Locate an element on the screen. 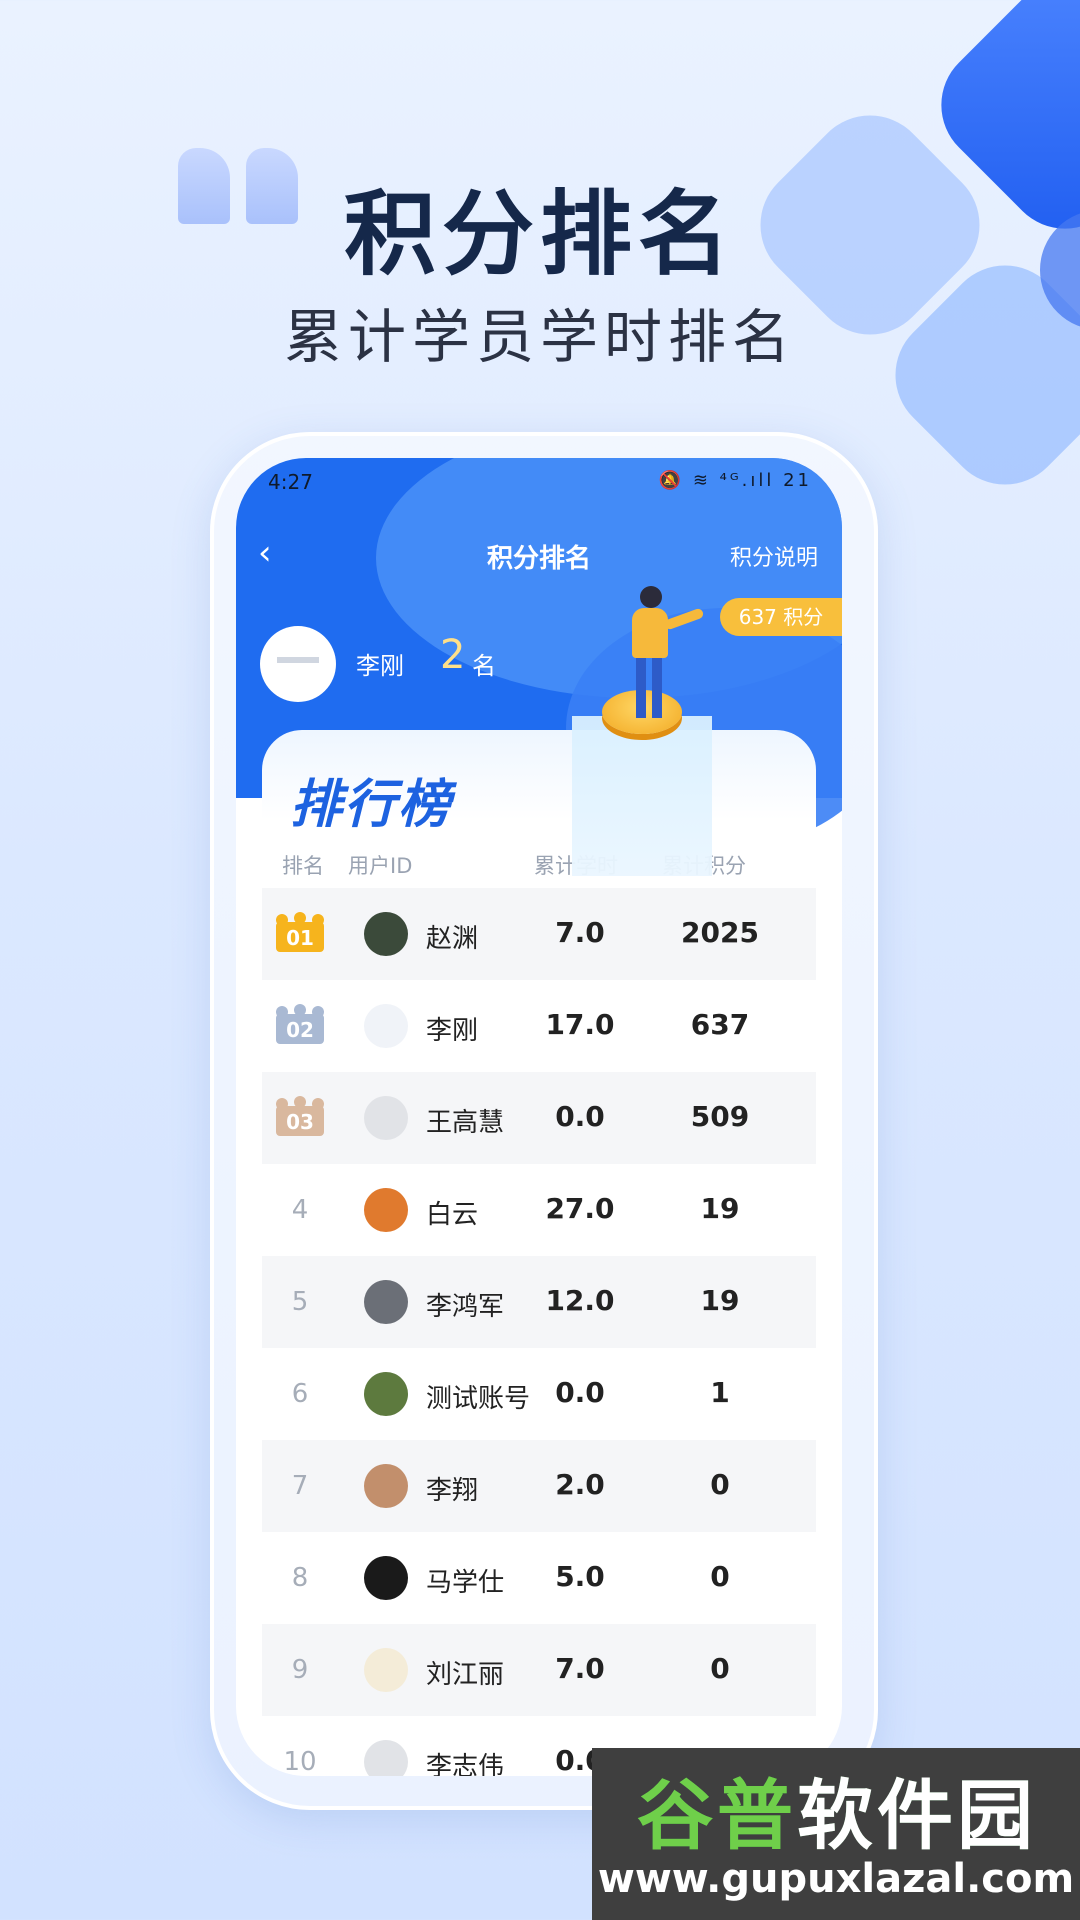 This screenshot has height=1920, width=1080. current-user-rank: 2 is located at coordinates (453, 655).